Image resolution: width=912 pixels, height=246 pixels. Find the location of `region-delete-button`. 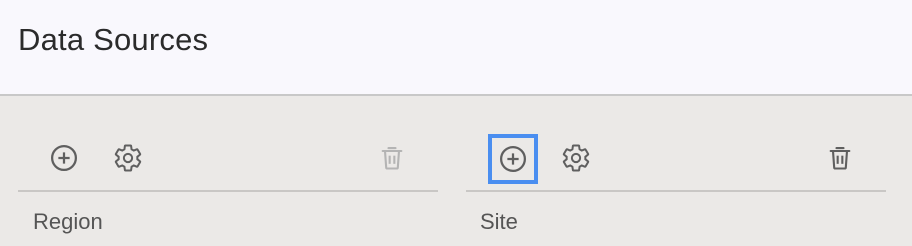

region-delete-button is located at coordinates (392, 158).